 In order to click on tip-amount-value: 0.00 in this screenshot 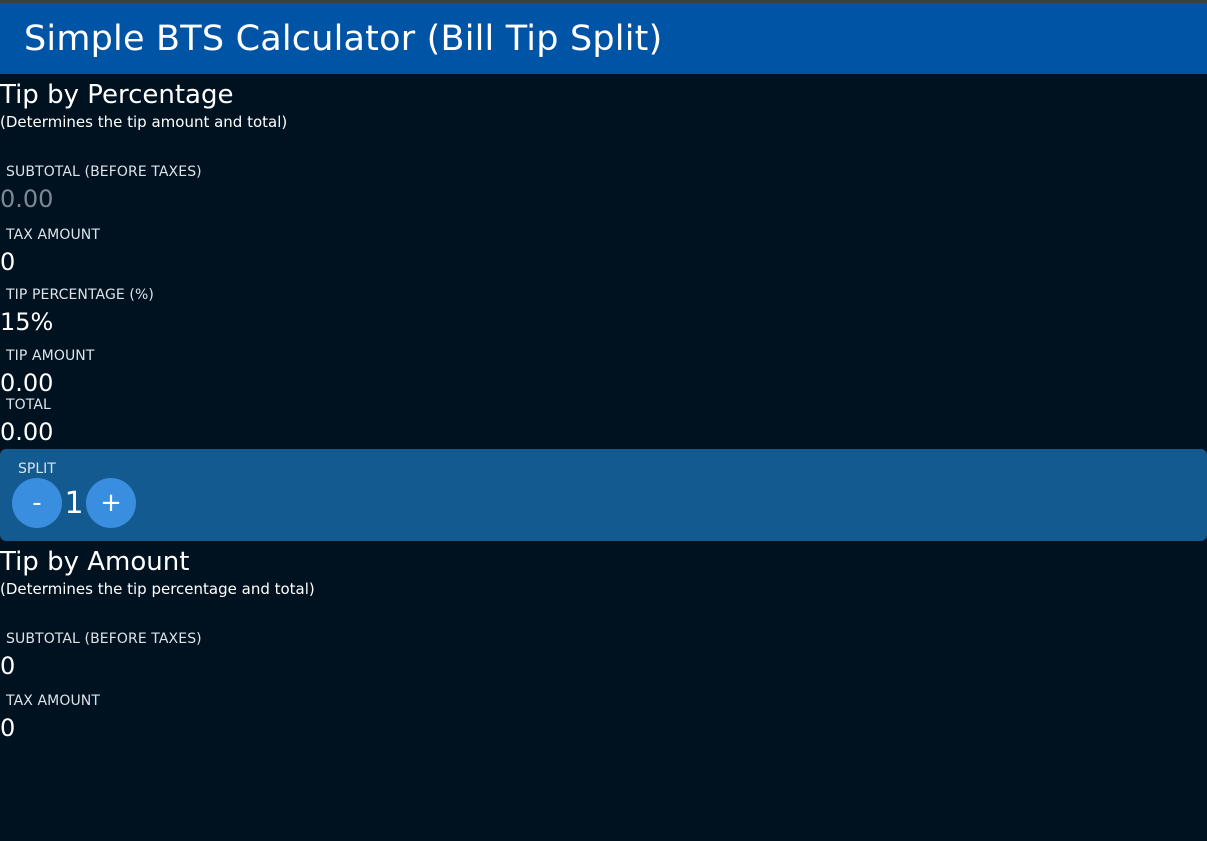, I will do `click(27, 383)`.